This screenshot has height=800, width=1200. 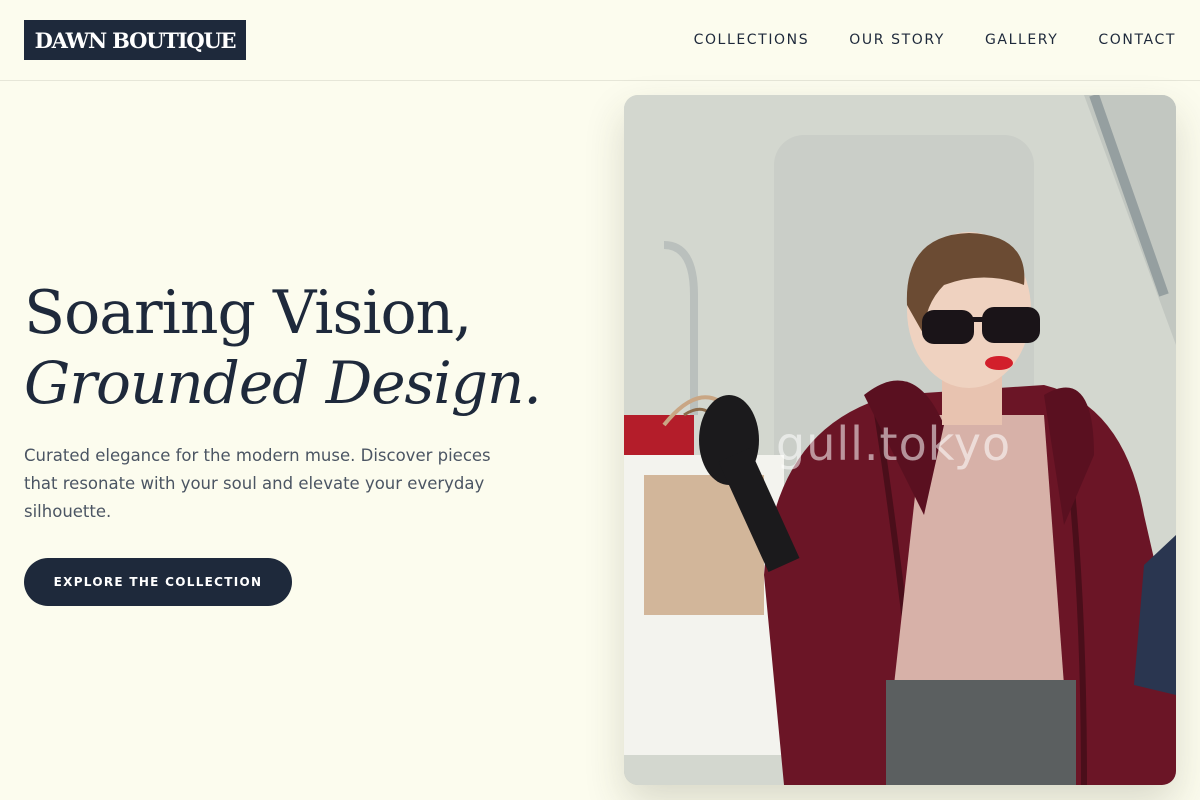 What do you see at coordinates (283, 383) in the screenshot?
I see `hero-headline-line2: Grounded Design.` at bounding box center [283, 383].